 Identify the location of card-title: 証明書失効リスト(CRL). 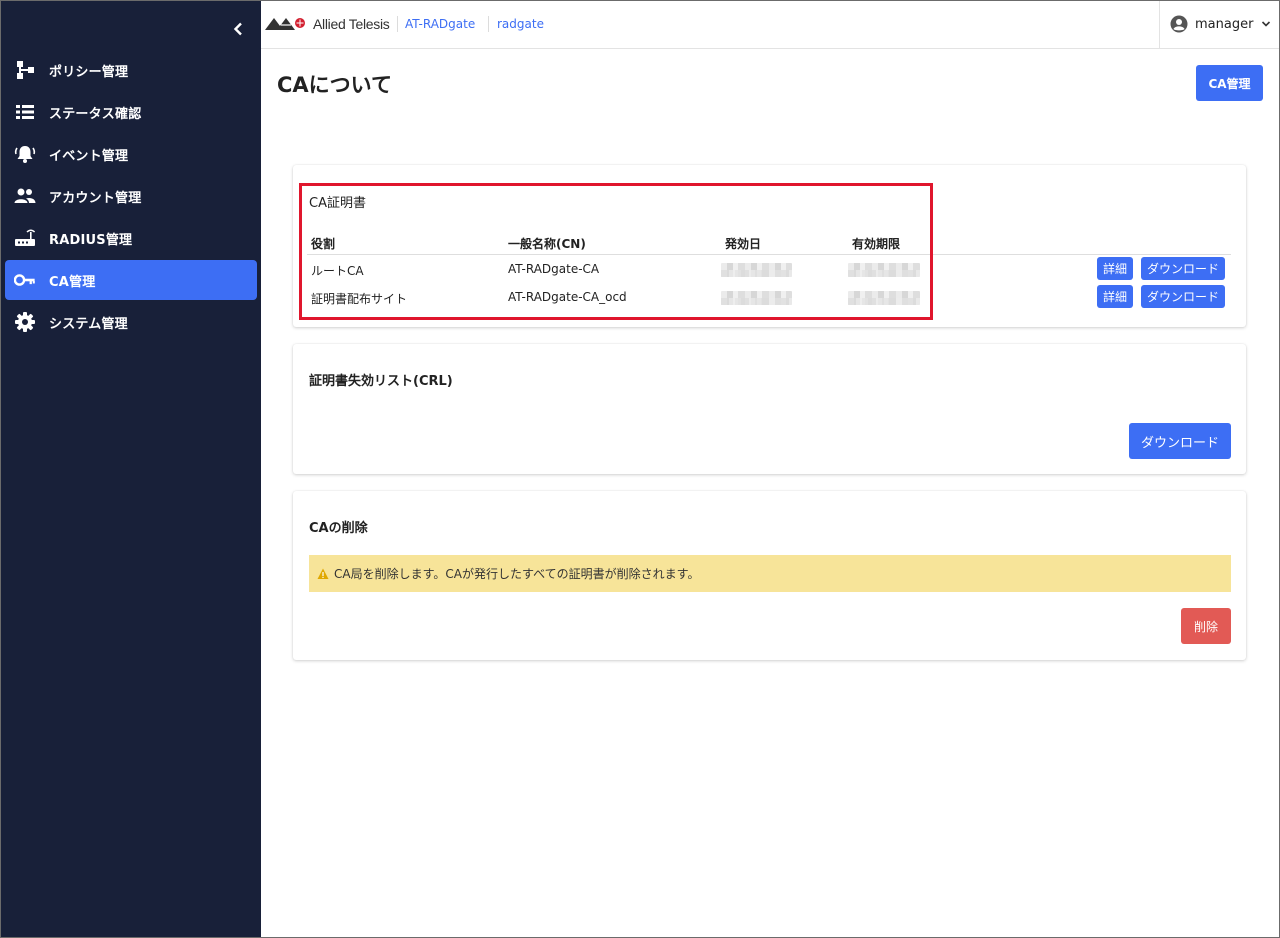
(381, 381).